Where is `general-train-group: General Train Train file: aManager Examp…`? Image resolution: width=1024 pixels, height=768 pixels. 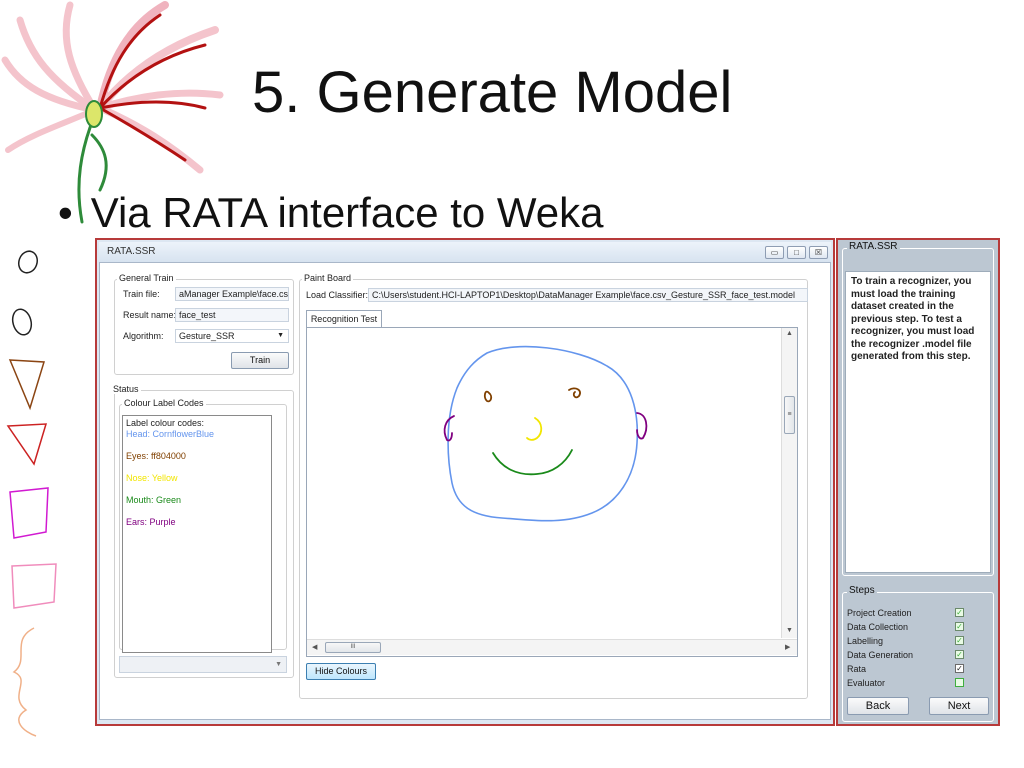 general-train-group: General Train Train file: aManager Examp… is located at coordinates (204, 324).